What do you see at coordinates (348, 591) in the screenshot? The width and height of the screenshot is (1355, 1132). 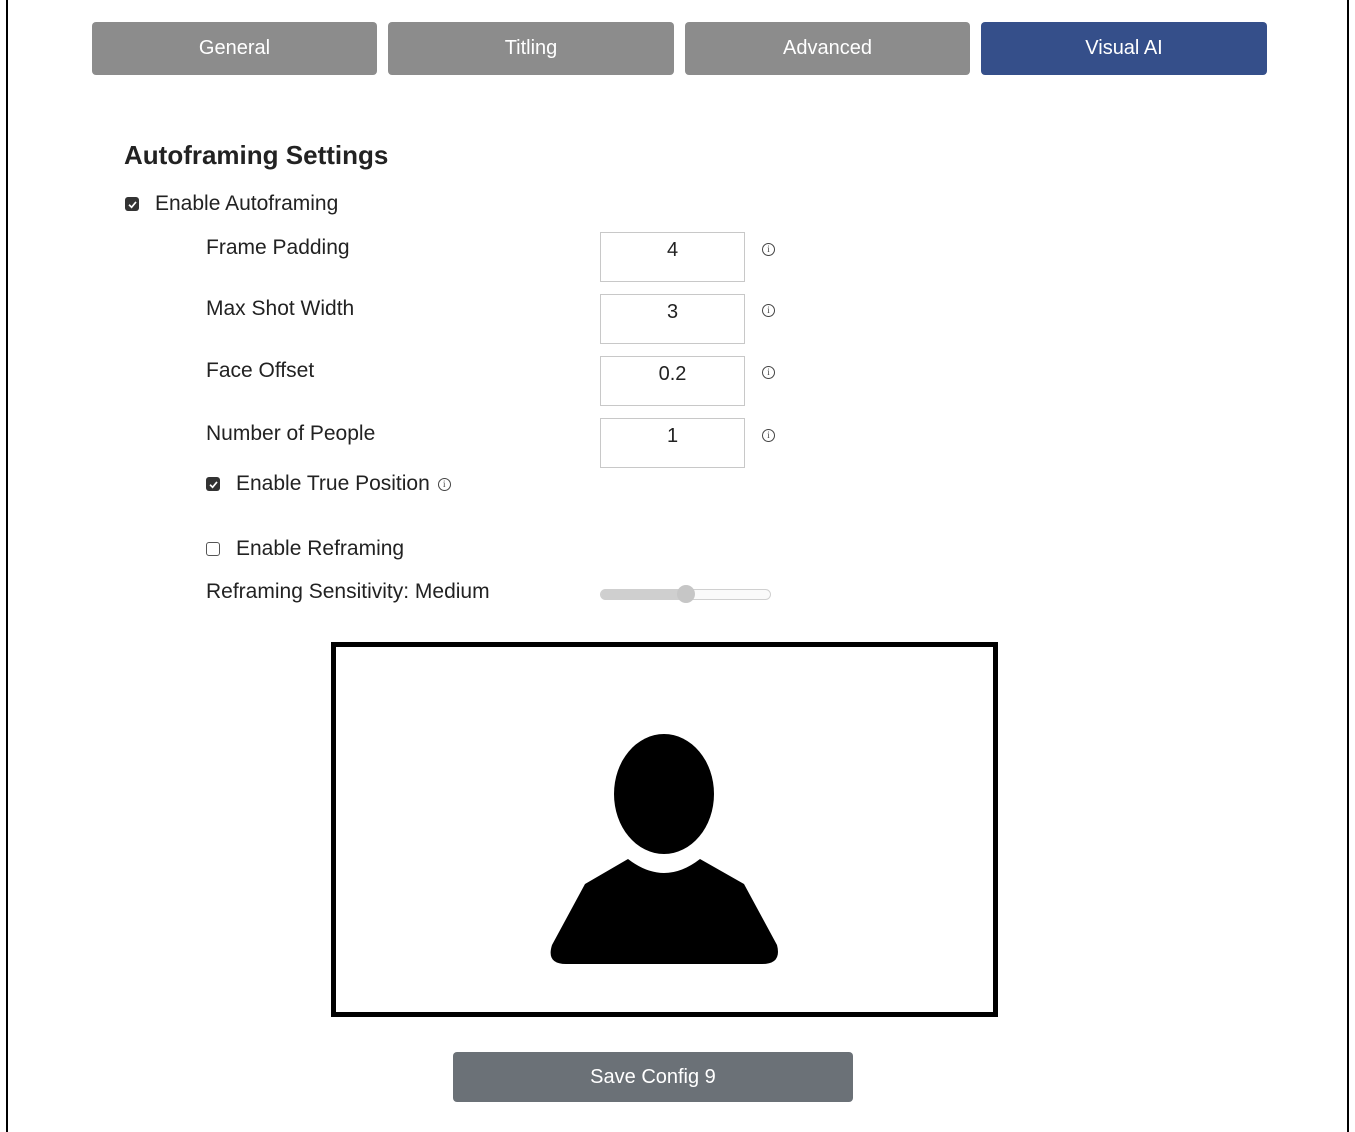 I see `reframing-sensitivity-label: Reframing Sensitivity: Medium` at bounding box center [348, 591].